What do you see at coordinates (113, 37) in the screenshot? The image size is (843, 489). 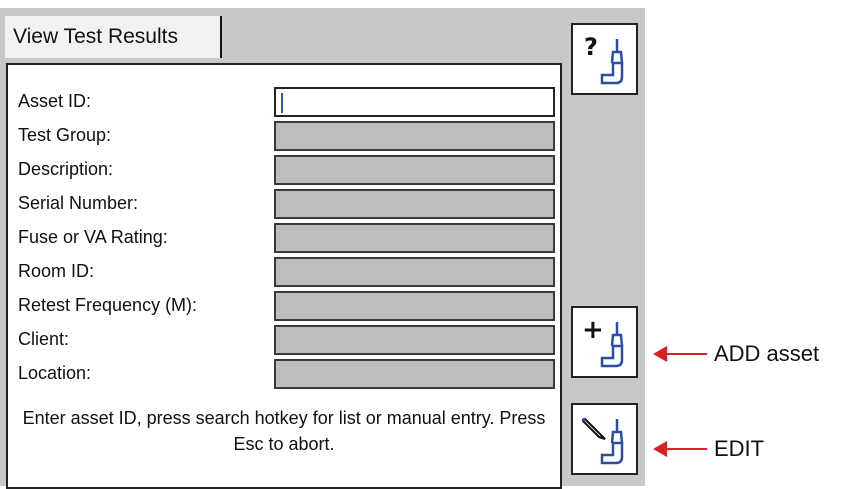 I see `tab-view-test-results: View Test Results` at bounding box center [113, 37].